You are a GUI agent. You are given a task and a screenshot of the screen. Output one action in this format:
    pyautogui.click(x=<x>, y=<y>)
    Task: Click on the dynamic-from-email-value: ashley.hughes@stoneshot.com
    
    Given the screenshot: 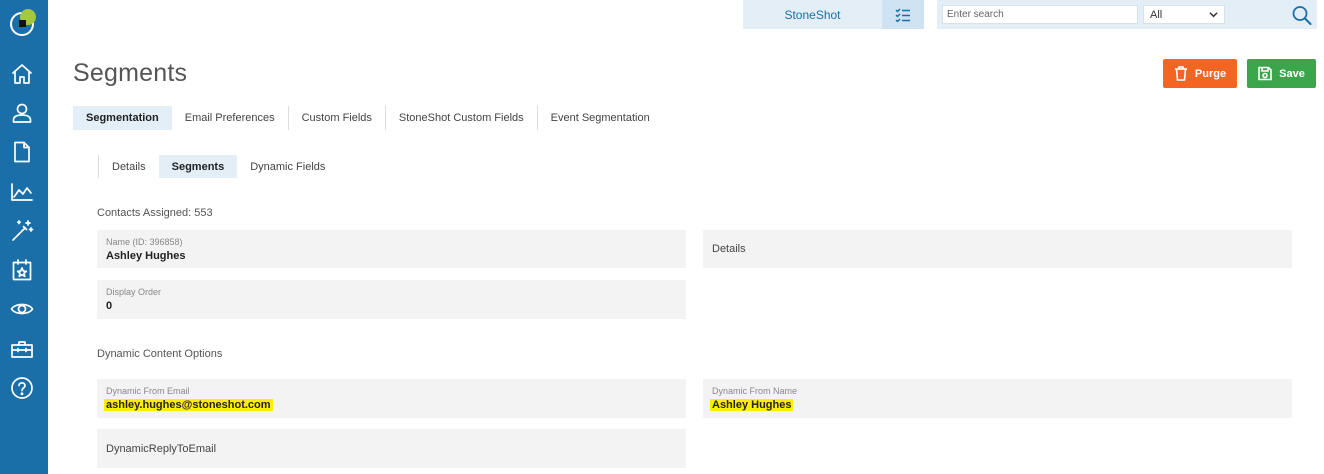 What is the action you would take?
    pyautogui.click(x=188, y=405)
    